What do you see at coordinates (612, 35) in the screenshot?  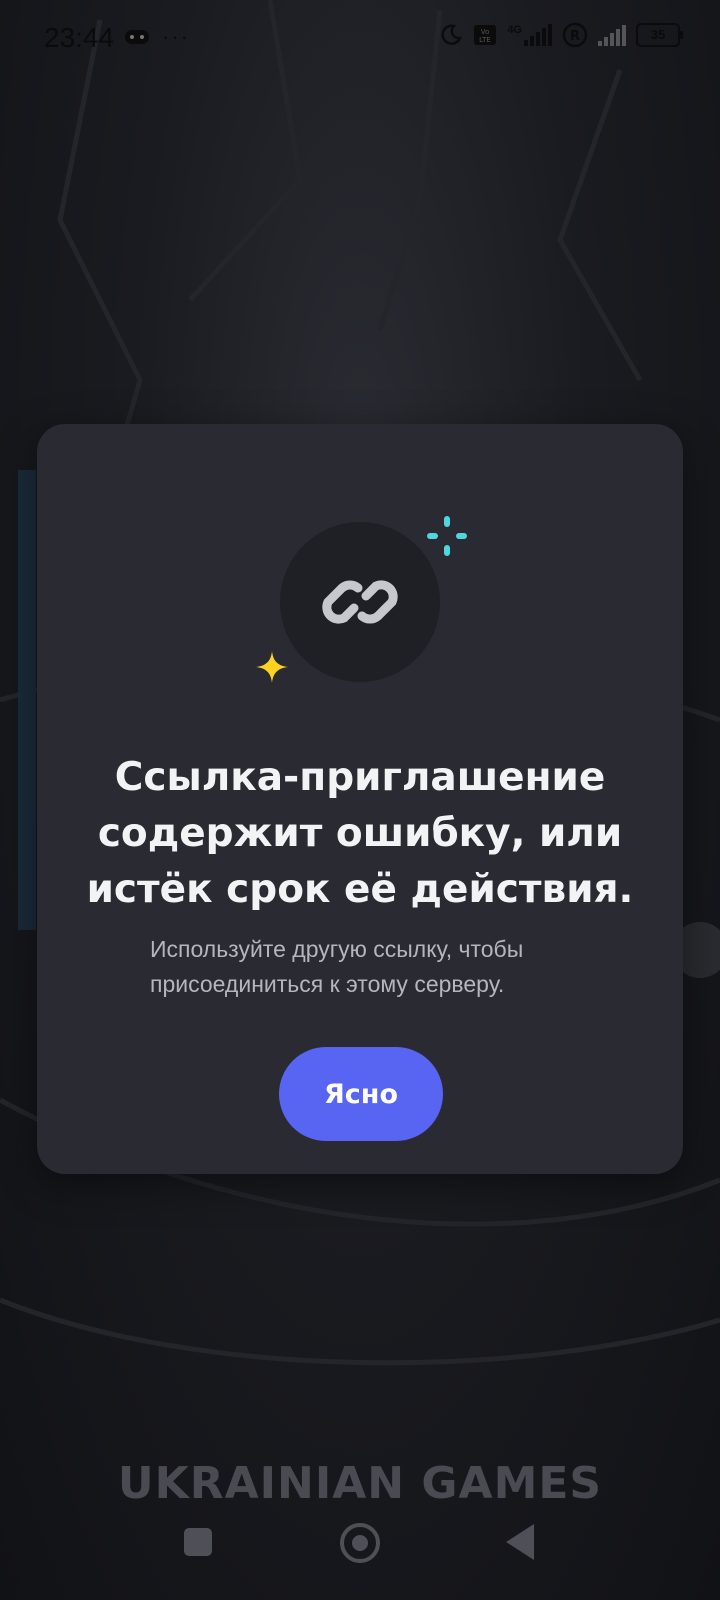 I see `signal-2-icon` at bounding box center [612, 35].